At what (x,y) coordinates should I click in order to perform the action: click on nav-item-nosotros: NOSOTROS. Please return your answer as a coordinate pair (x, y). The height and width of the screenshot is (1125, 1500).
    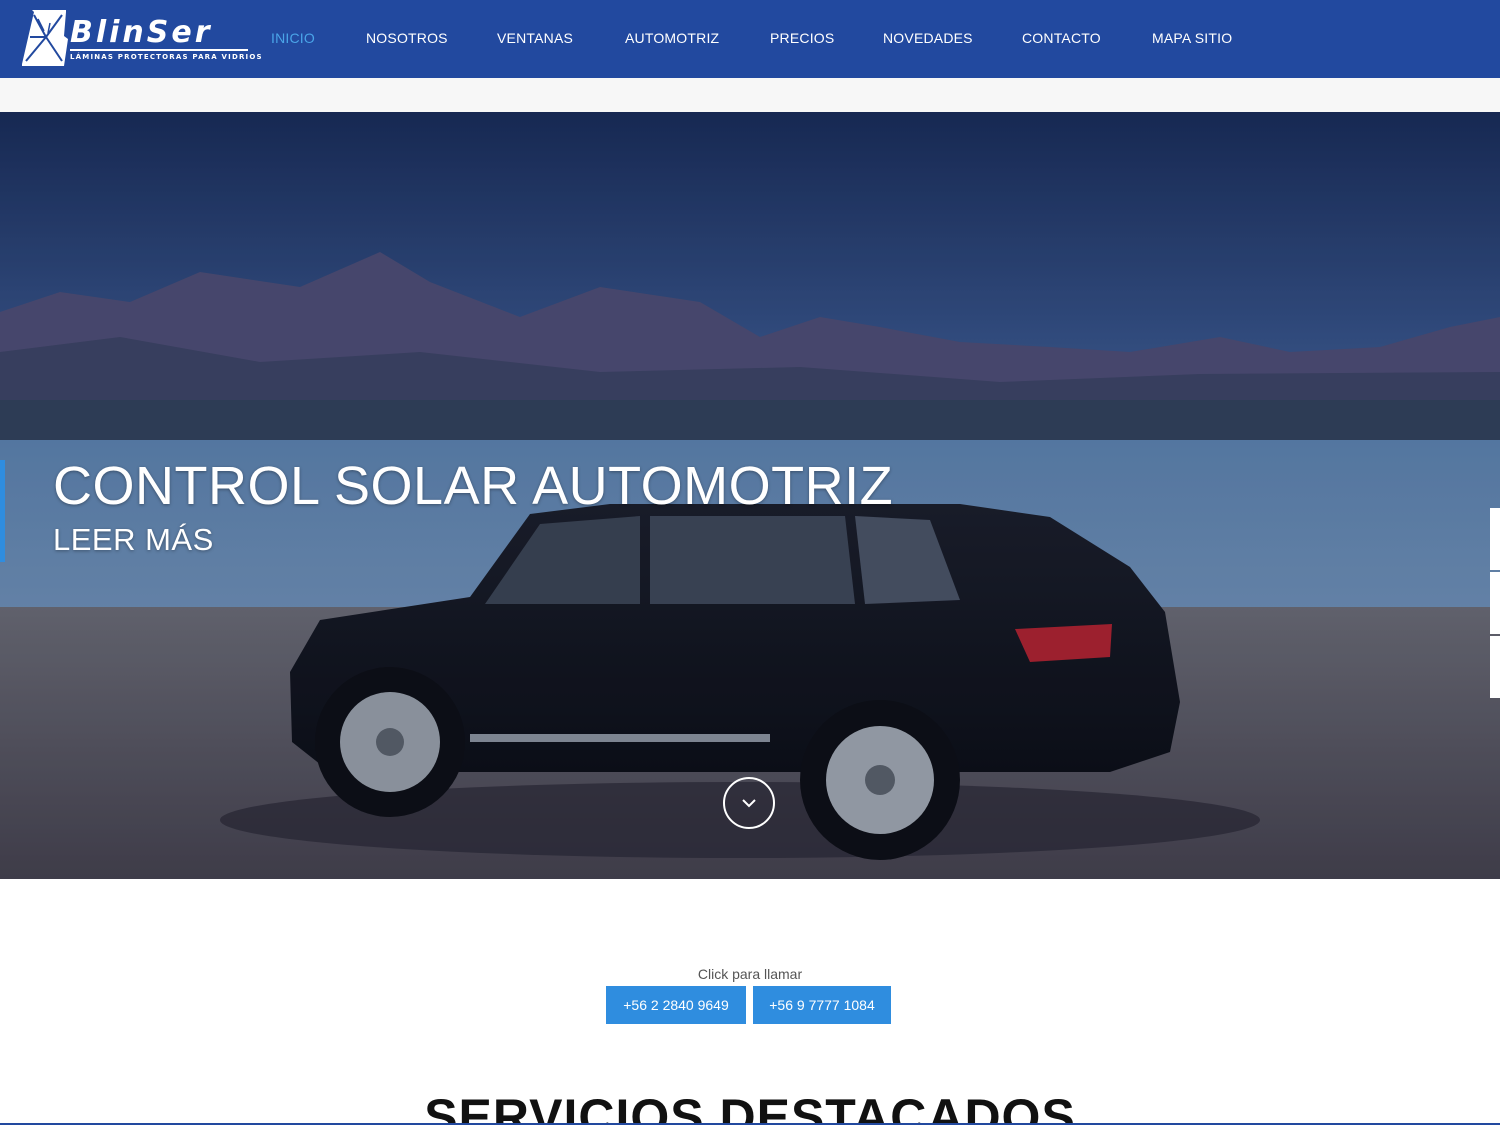
    Looking at the image, I should click on (407, 38).